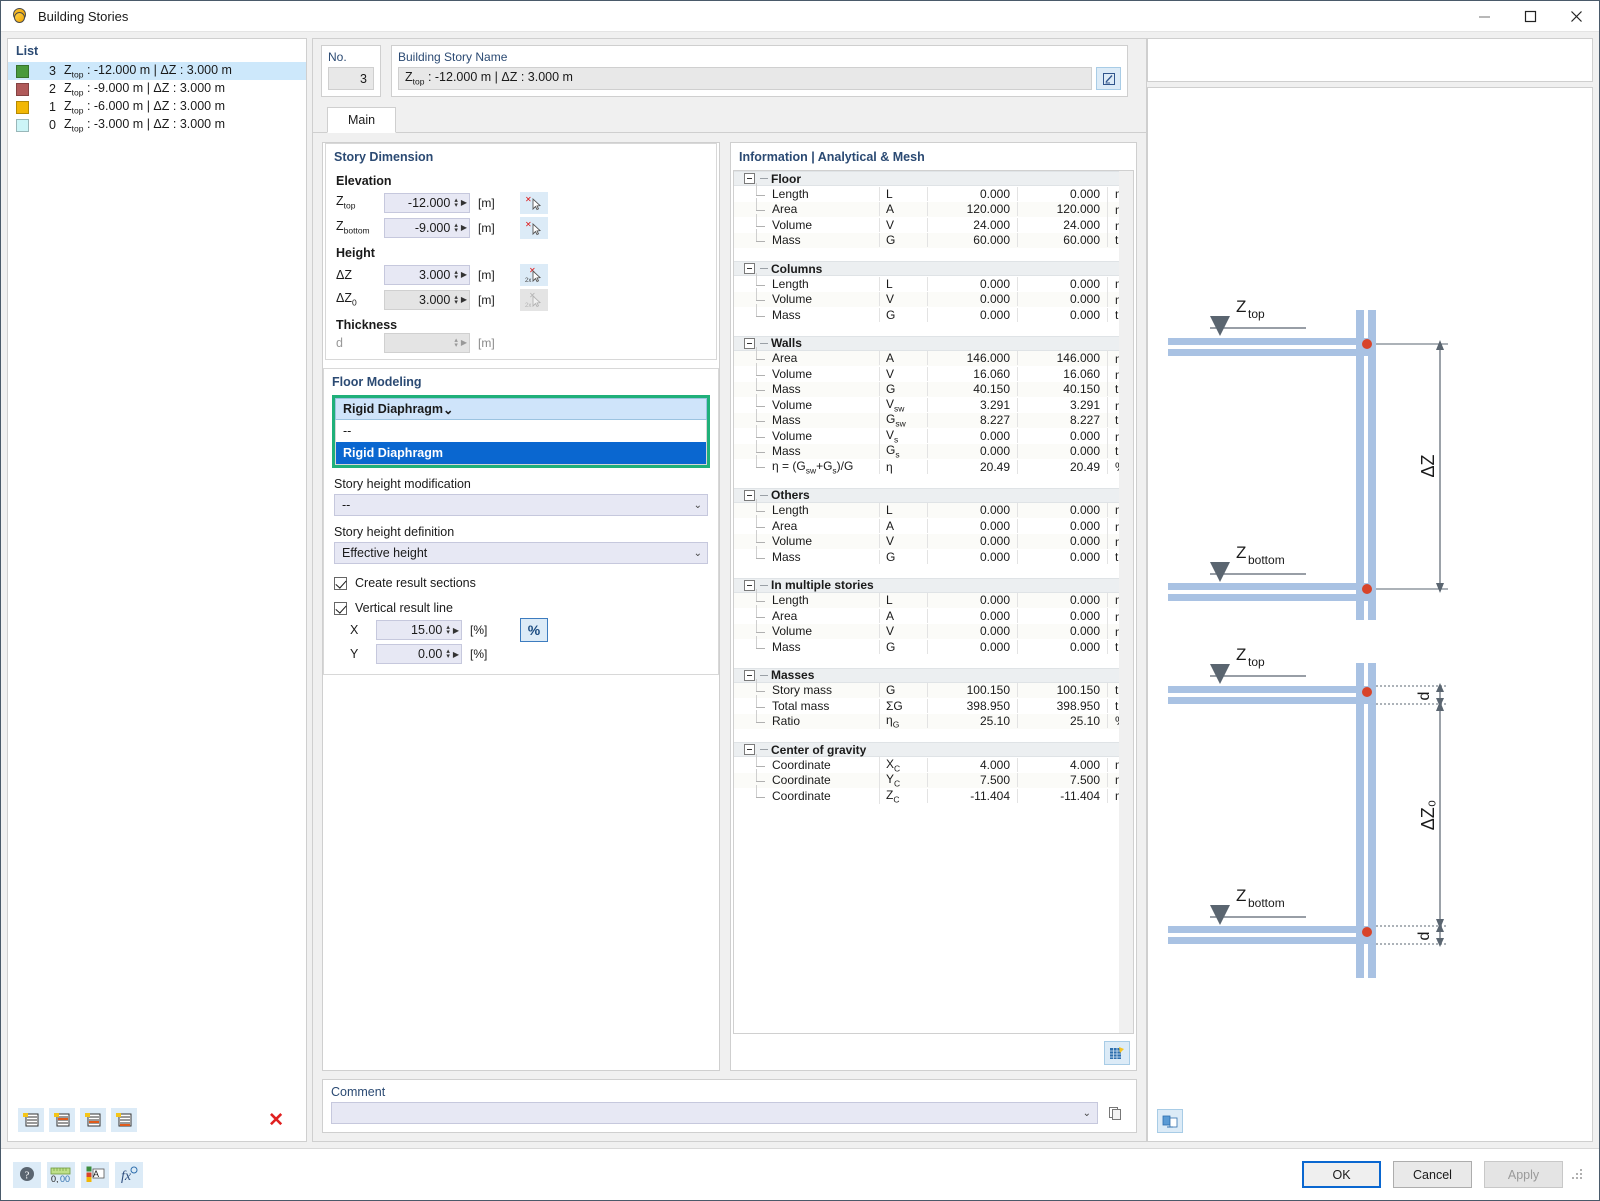 The width and height of the screenshot is (1600, 1201). I want to click on new-story-top-button, so click(31, 1120).